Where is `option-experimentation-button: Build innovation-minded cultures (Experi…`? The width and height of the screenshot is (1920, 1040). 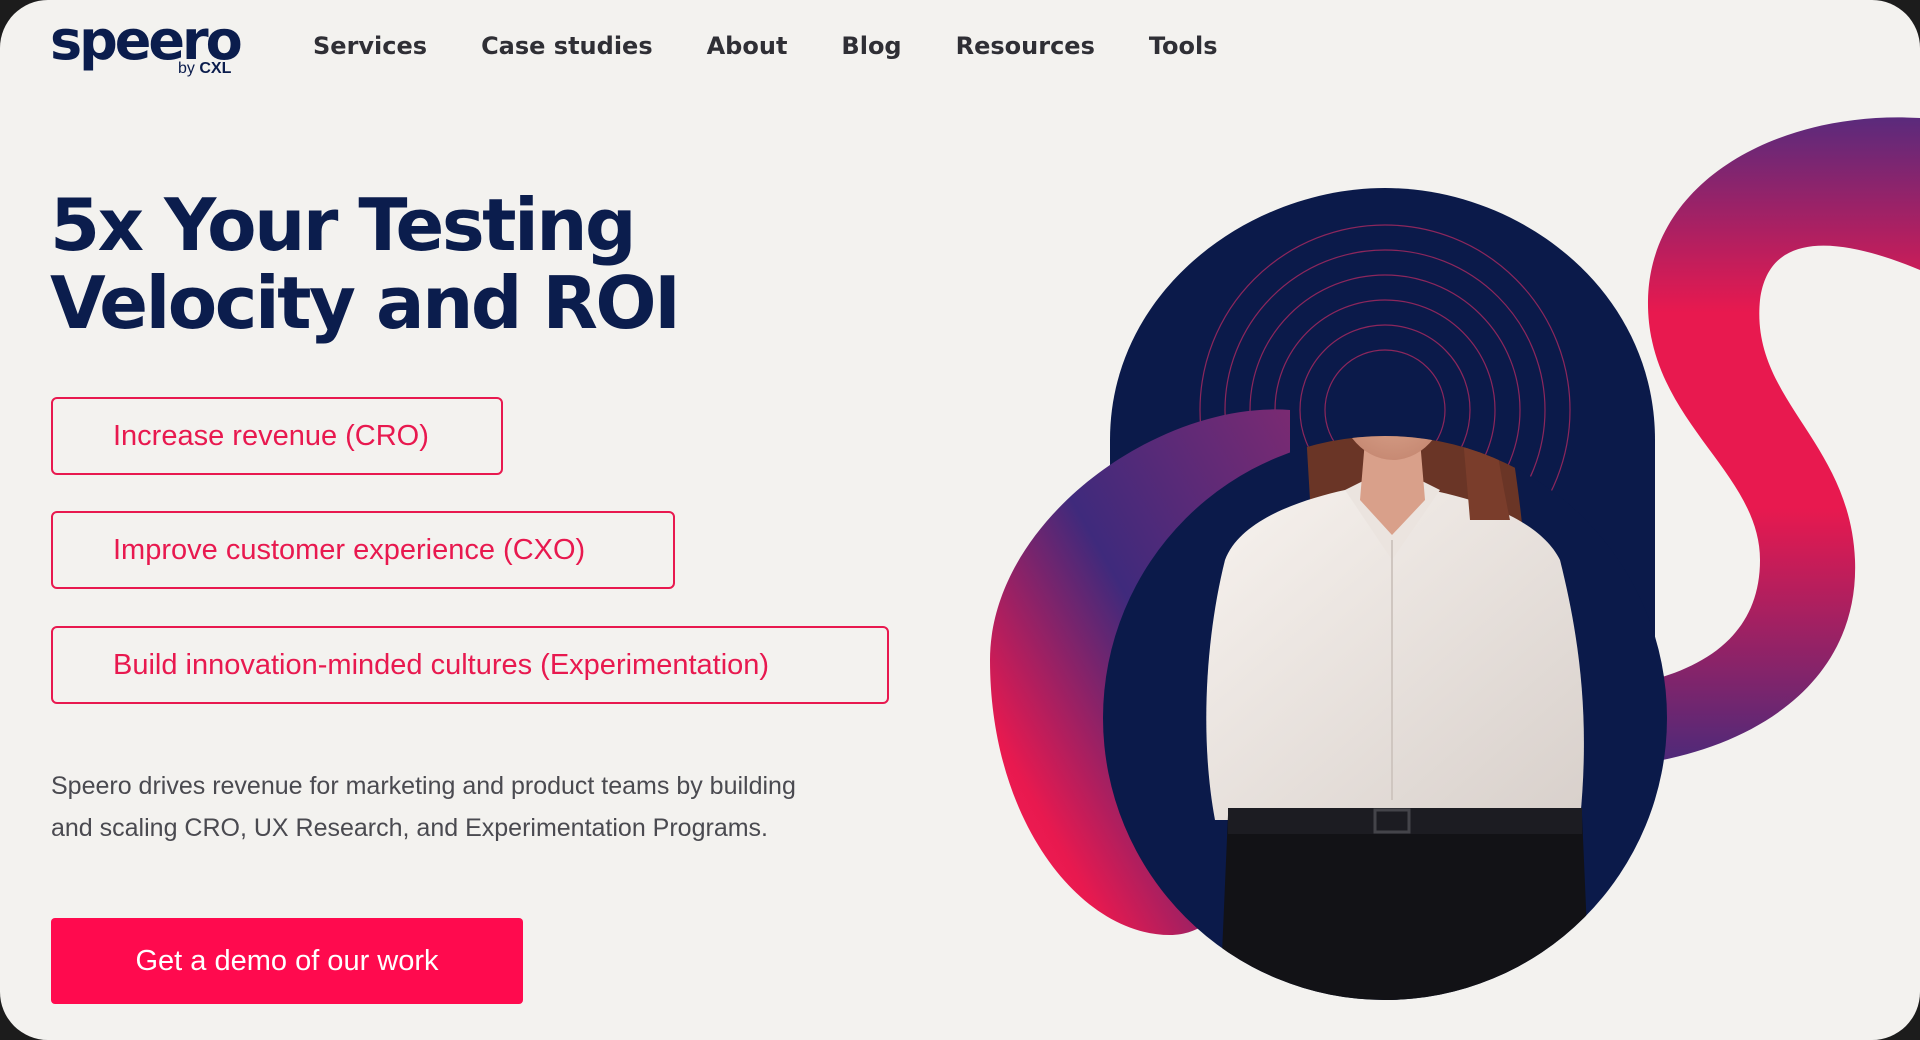
option-experimentation-button: Build innovation-minded cultures (Experi… is located at coordinates (470, 665).